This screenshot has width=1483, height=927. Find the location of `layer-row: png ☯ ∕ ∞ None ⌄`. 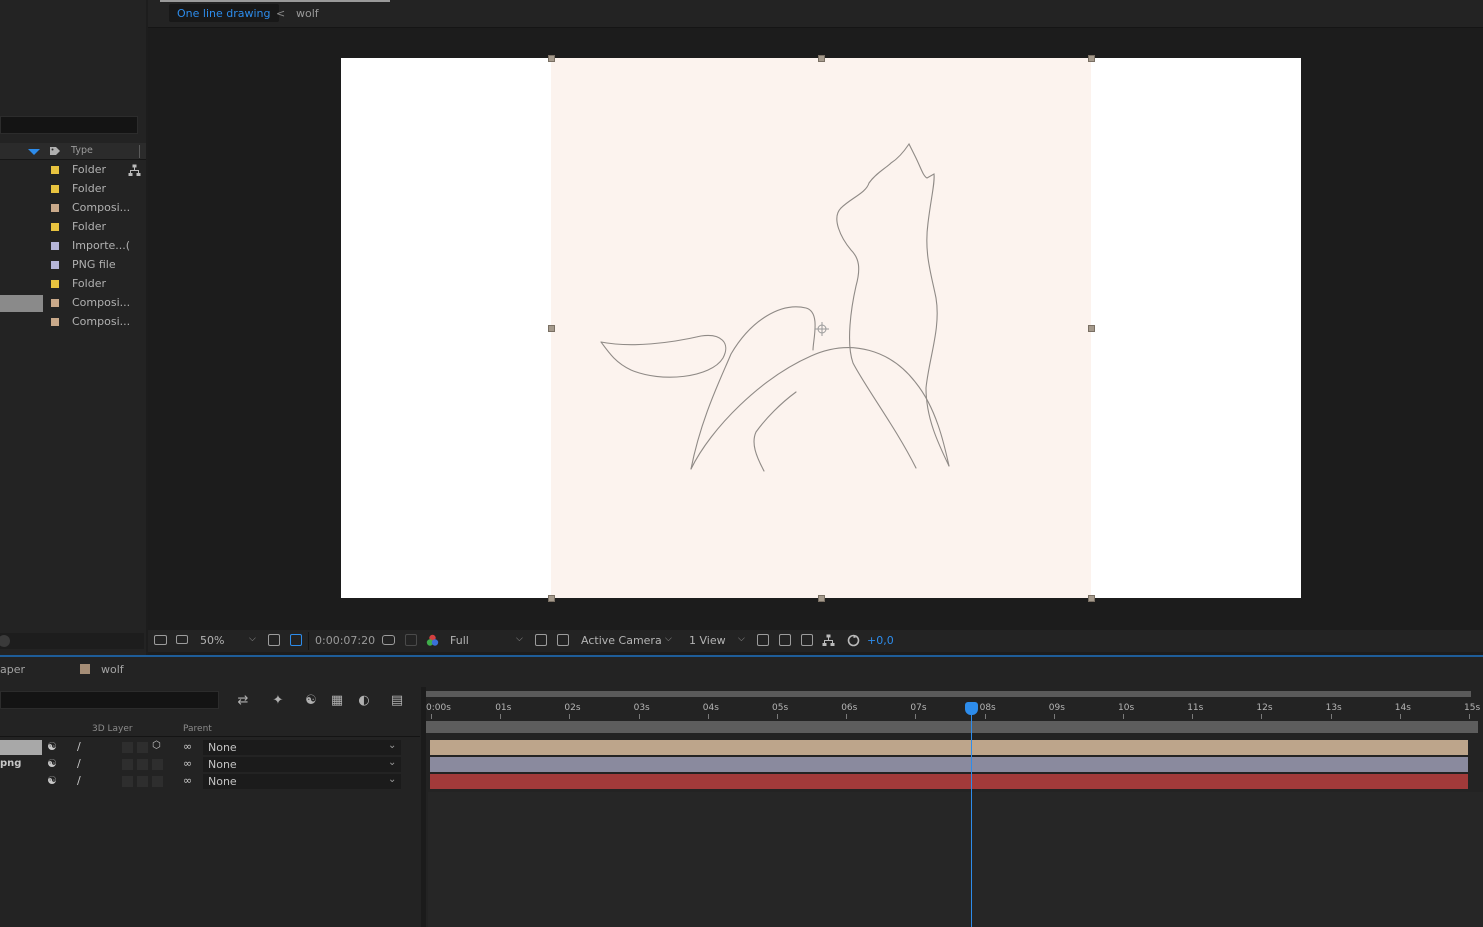

layer-row: png ☯ ∕ ∞ None ⌄ is located at coordinates (210, 764).